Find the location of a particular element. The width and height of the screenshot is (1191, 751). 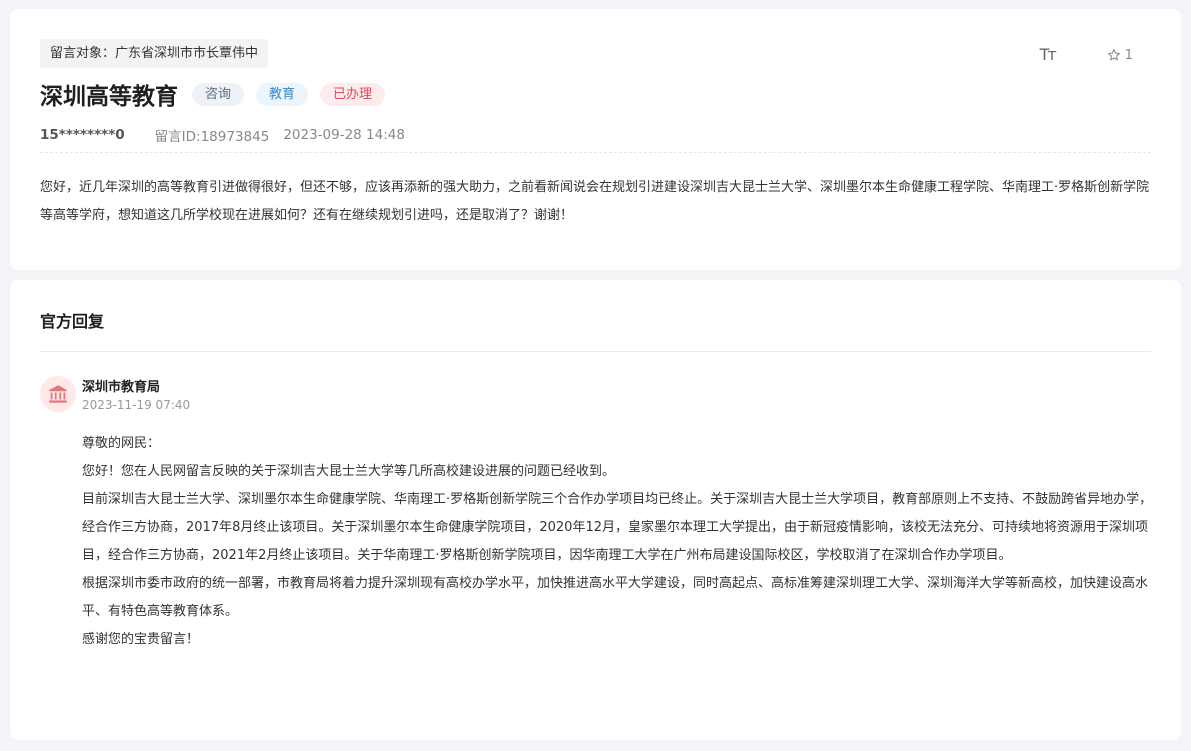

title-row: 深圳高等教育 咨询 教育 已办理 is located at coordinates (218, 94).